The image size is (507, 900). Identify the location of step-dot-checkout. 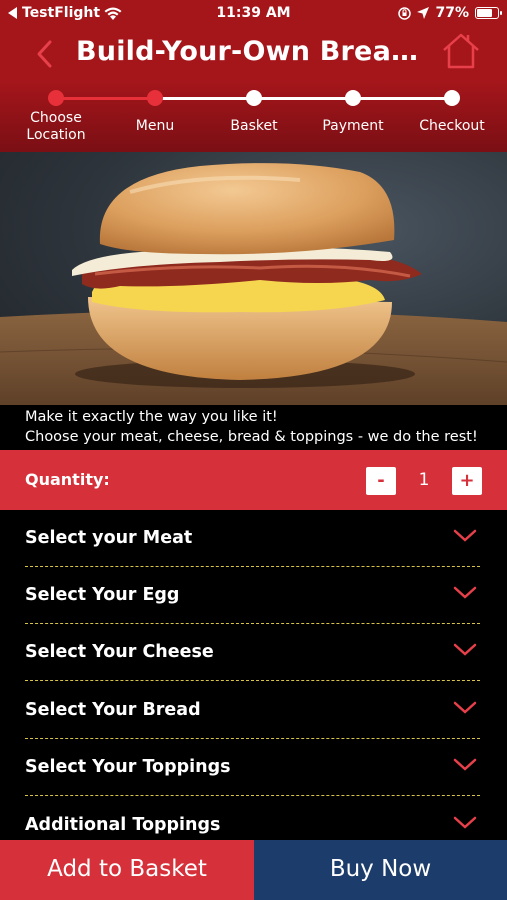
(452, 98).